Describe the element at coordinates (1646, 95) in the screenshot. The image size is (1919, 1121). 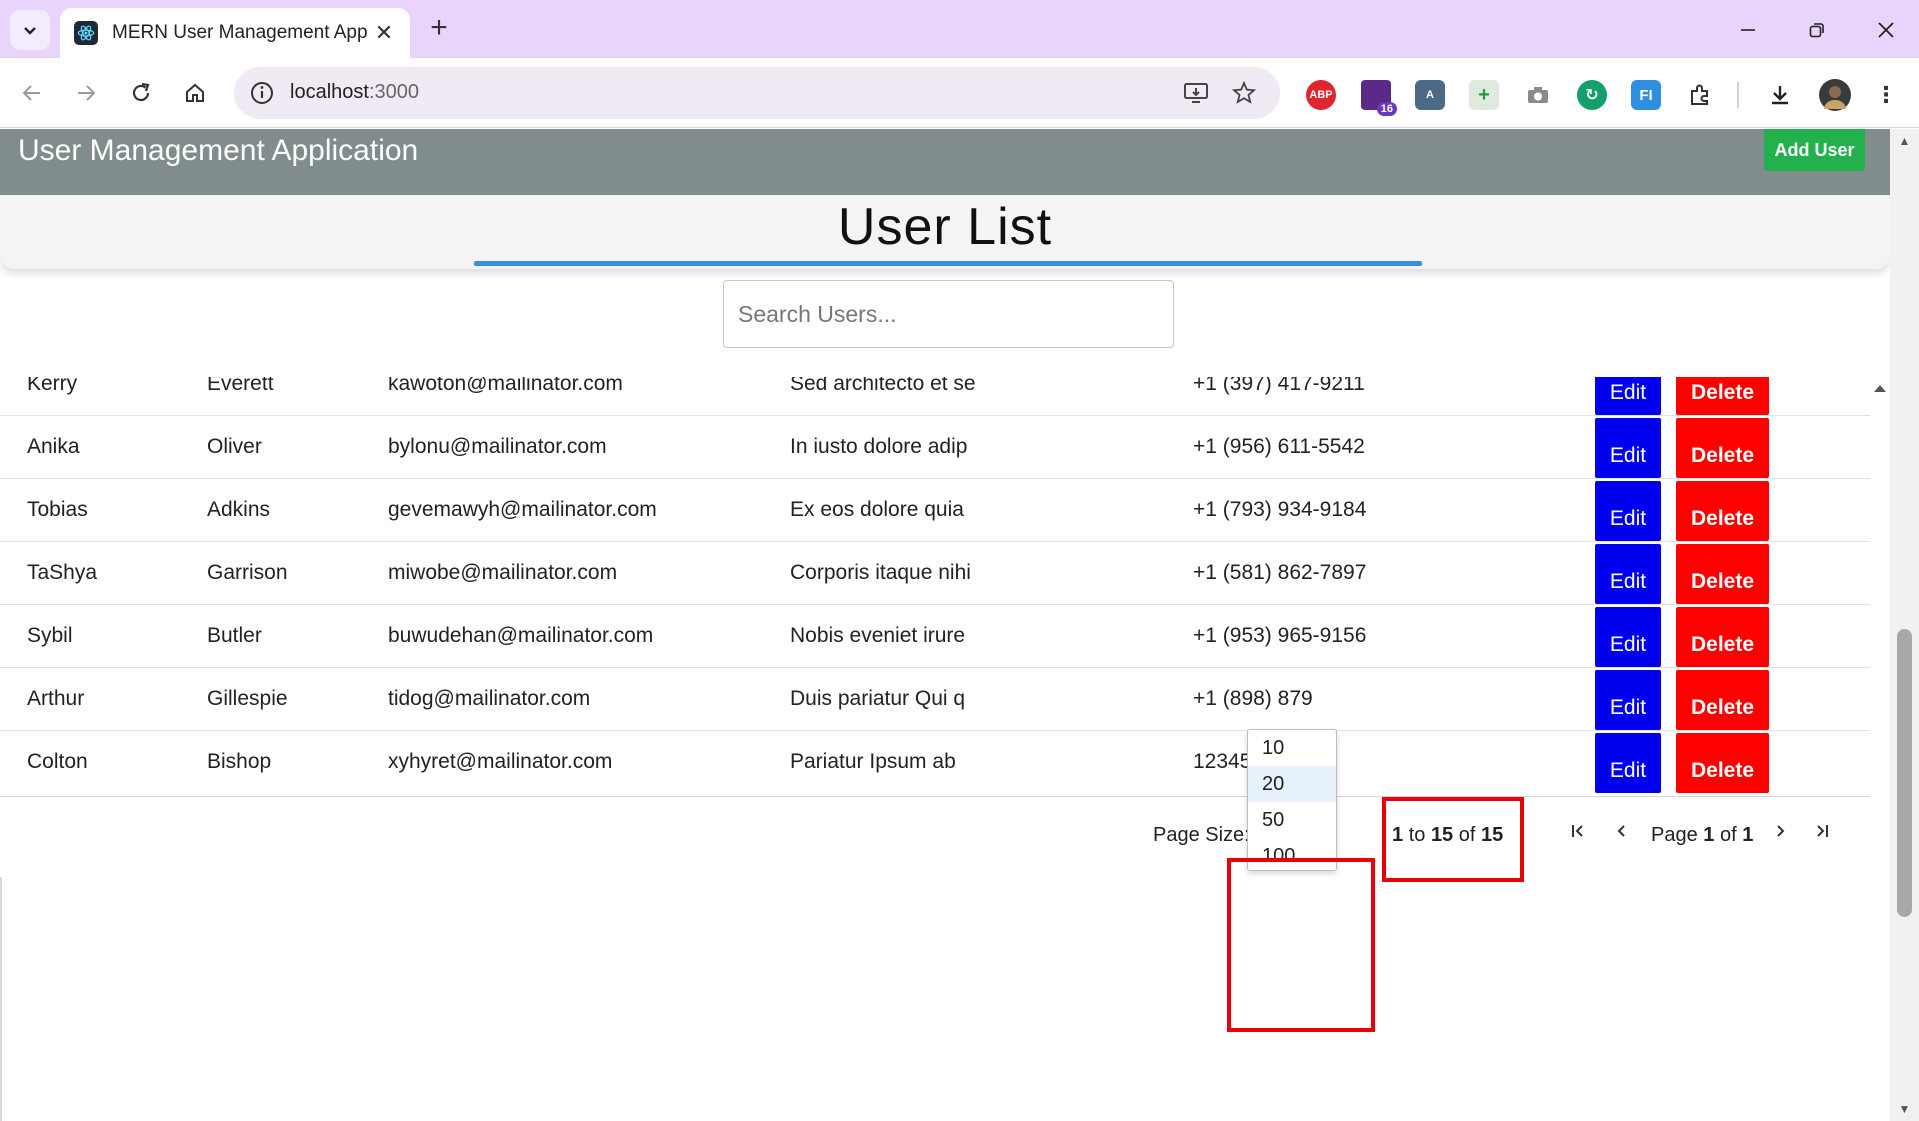
I see `fi-extension-icon: FI` at that location.